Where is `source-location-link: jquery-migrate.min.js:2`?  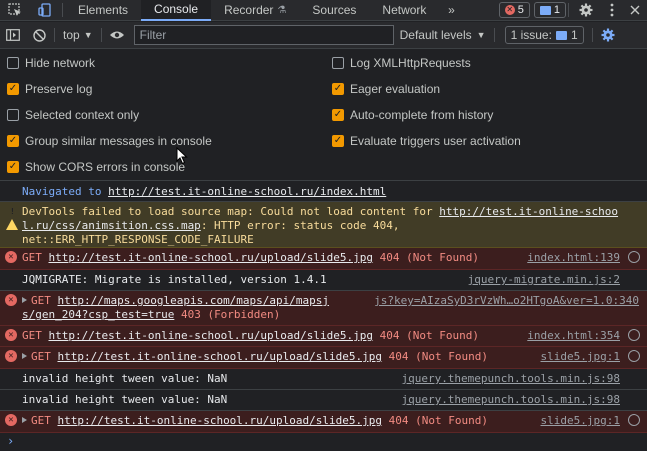 source-location-link: jquery-migrate.min.js:2 is located at coordinates (544, 280).